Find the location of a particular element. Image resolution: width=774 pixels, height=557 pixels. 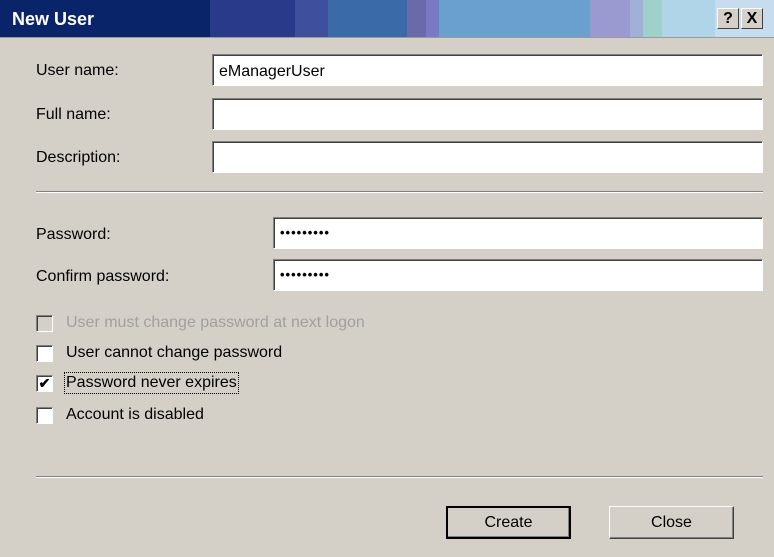

cannot-change-password-label: User cannot change password is located at coordinates (174, 353).